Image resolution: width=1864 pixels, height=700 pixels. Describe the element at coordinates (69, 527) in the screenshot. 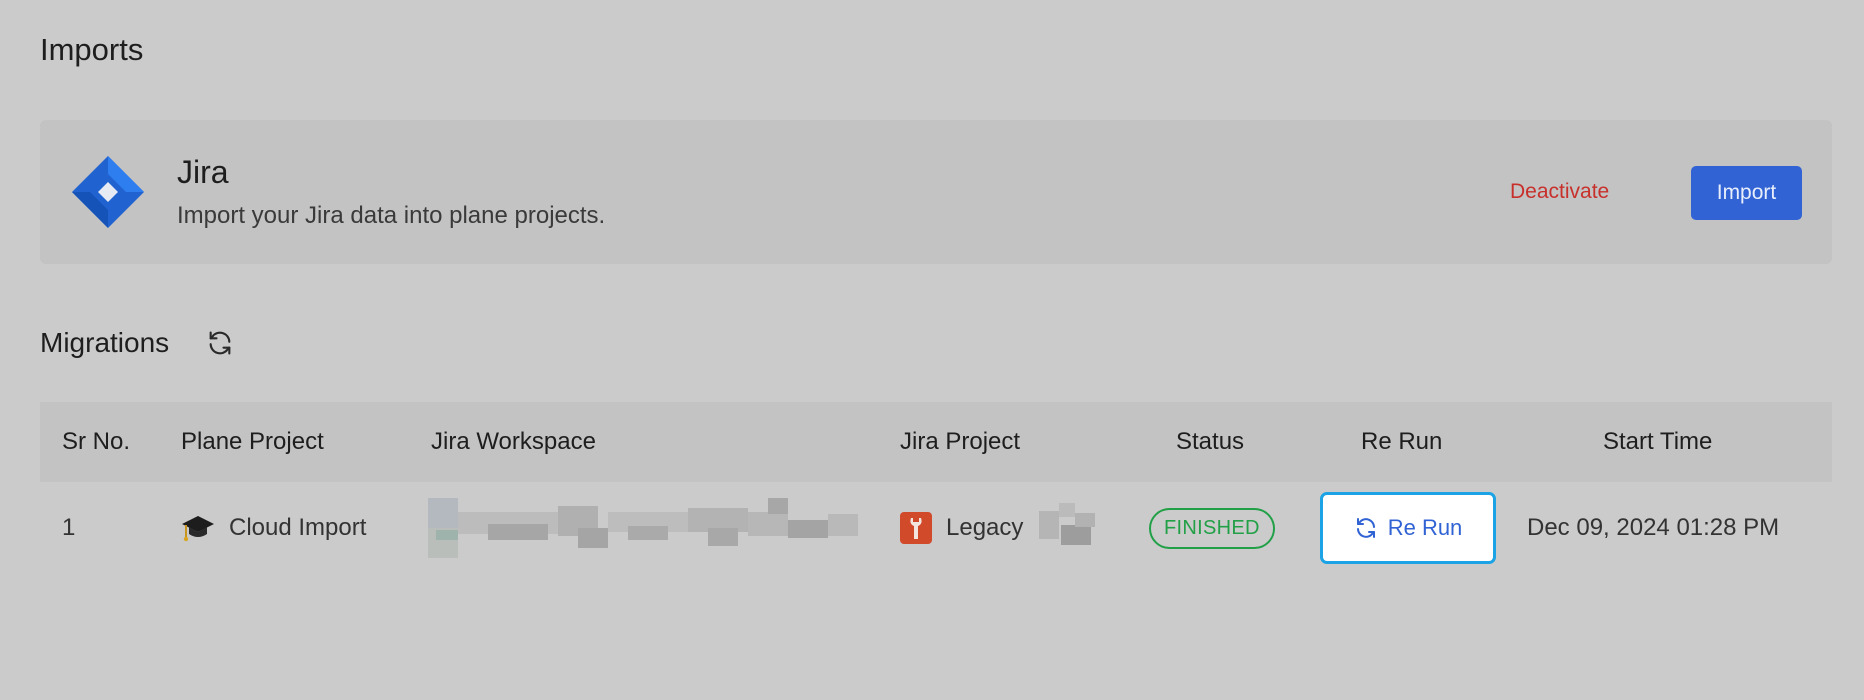

I see `row-sr-no: 1` at that location.